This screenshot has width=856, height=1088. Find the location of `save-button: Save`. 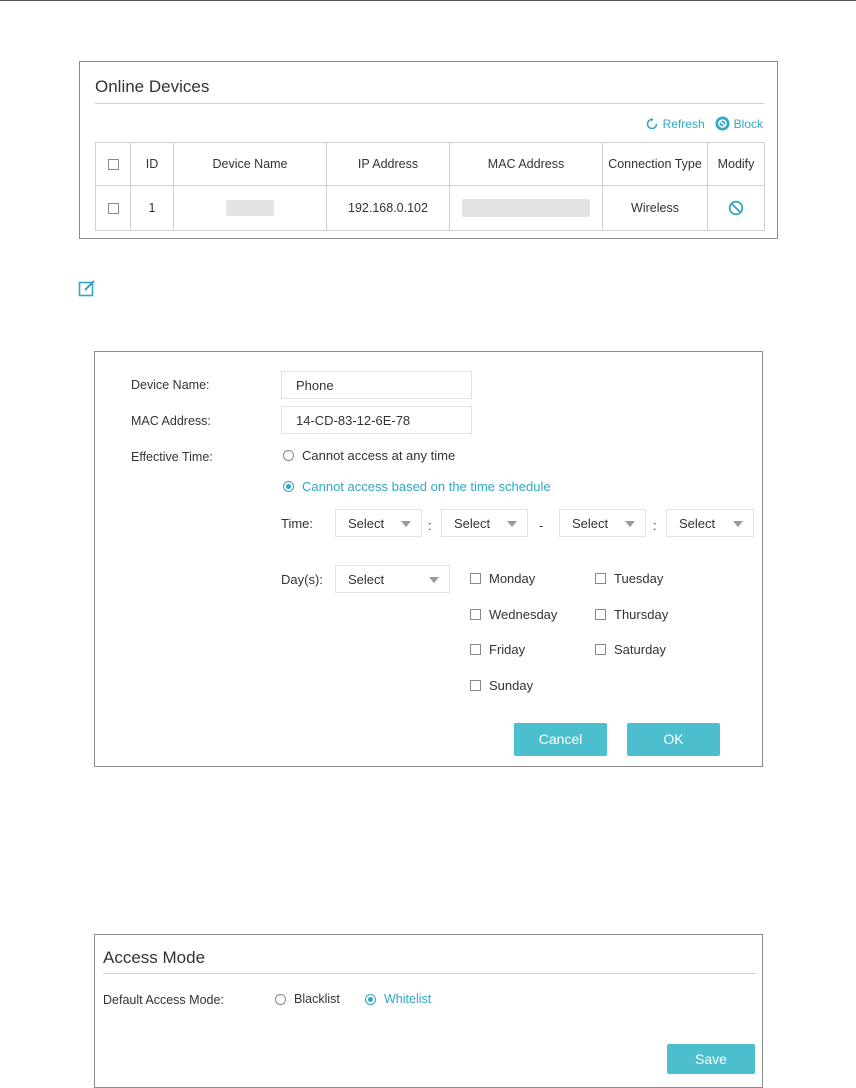

save-button: Save is located at coordinates (711, 1059).